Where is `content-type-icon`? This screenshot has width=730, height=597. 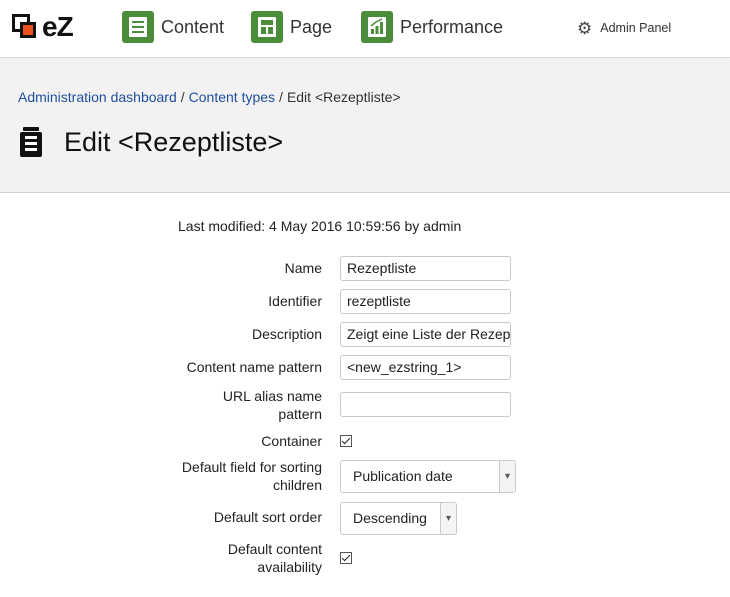 content-type-icon is located at coordinates (31, 142).